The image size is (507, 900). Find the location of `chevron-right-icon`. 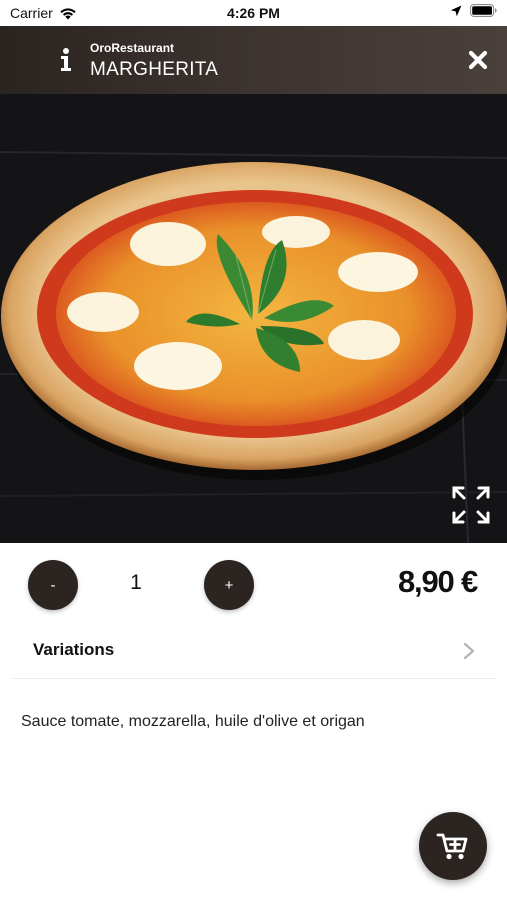

chevron-right-icon is located at coordinates (469, 651).